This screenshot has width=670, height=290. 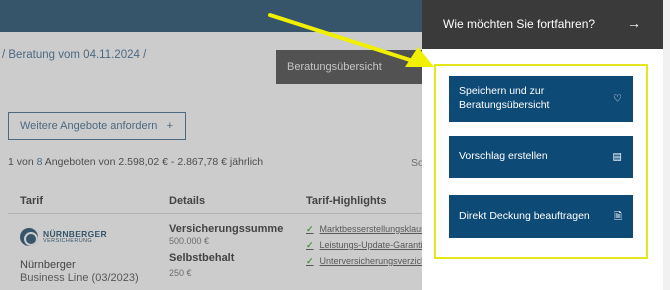 What do you see at coordinates (340, 37) in the screenshot?
I see `annotation-arrow-line` at bounding box center [340, 37].